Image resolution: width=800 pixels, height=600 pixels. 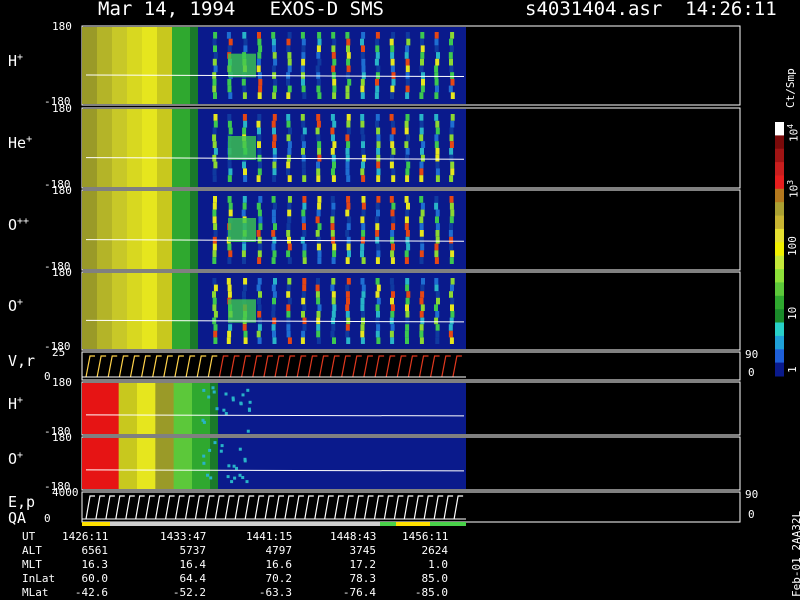 What do you see at coordinates (16, 458) in the screenshot?
I see `panel-label-7: O+` at bounding box center [16, 458].